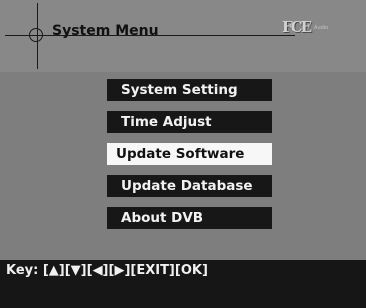  Describe the element at coordinates (107, 270) in the screenshot. I see `key-hint-text: Key: [▲][▼][◀][▶][EXIT][OK]` at that location.